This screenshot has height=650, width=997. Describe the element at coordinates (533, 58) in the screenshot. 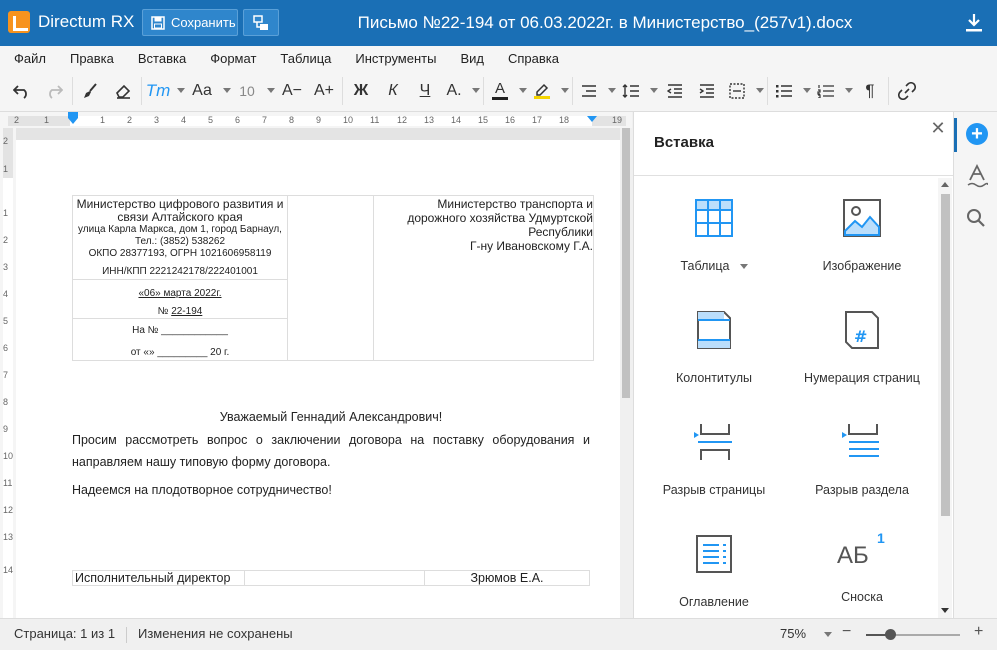

I see `menu-help: Справка` at that location.